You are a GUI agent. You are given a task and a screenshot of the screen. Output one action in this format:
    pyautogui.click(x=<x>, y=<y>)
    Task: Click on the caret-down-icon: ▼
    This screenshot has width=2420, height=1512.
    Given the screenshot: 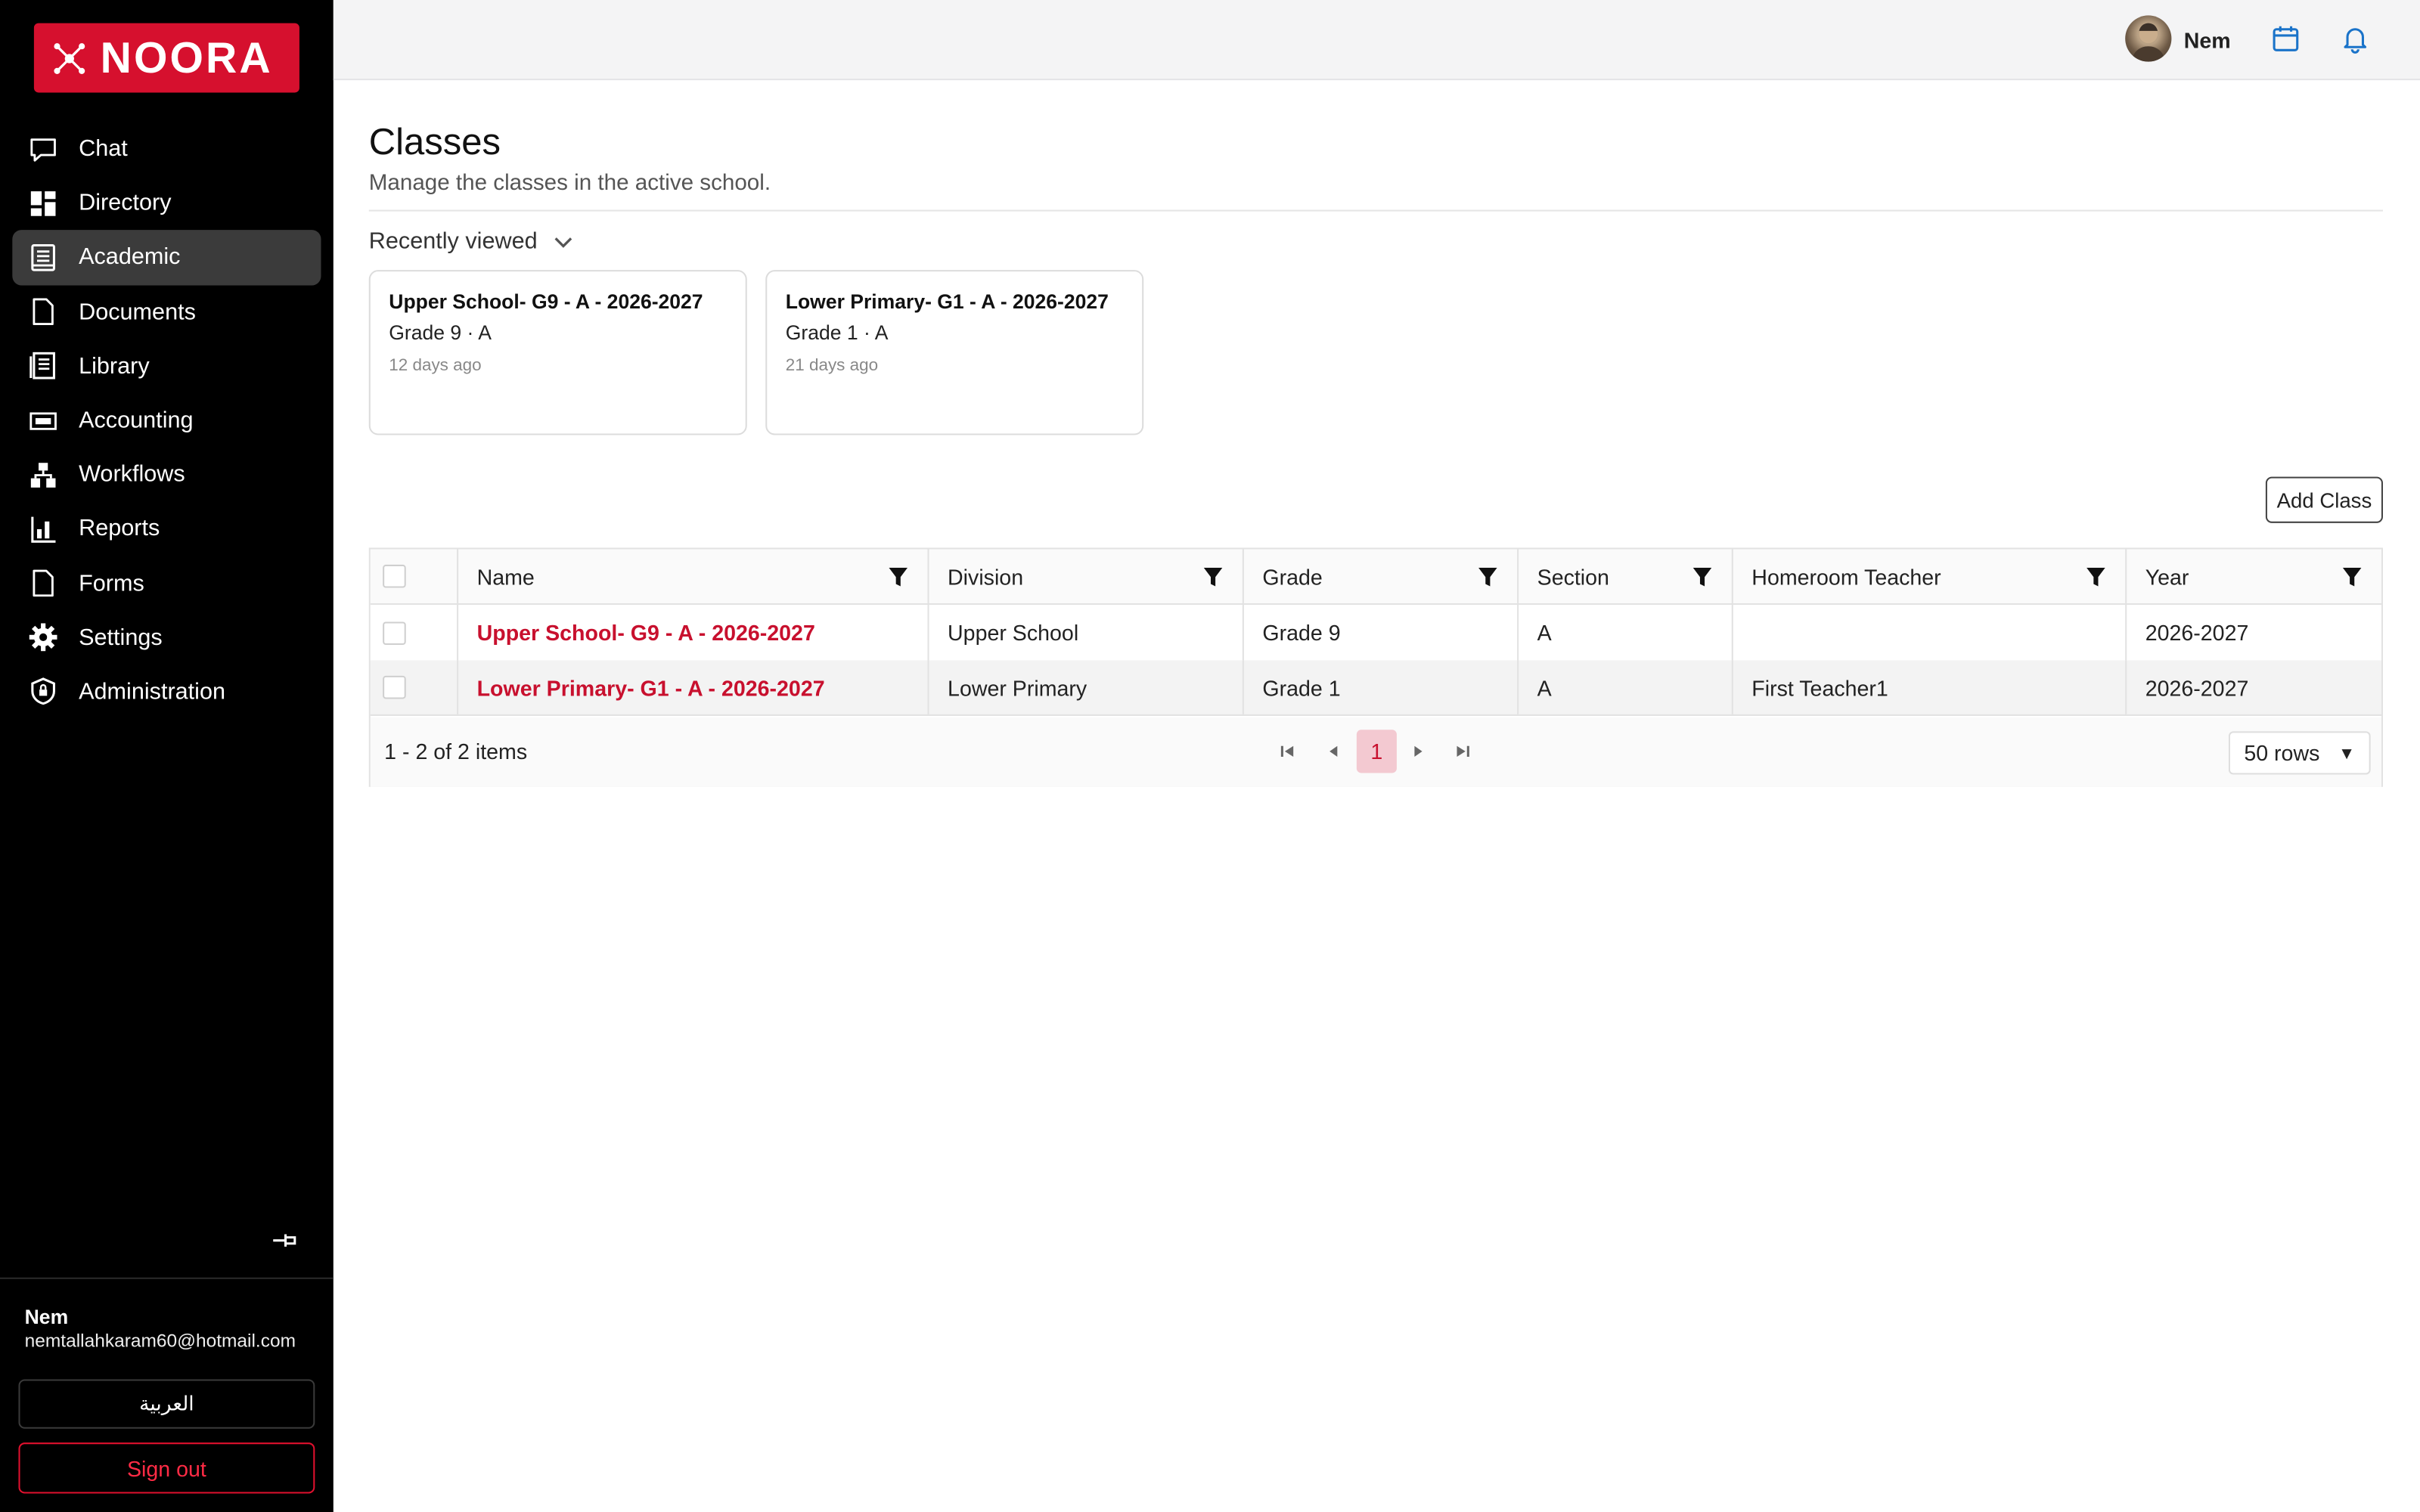 What is the action you would take?
    pyautogui.click(x=2347, y=754)
    